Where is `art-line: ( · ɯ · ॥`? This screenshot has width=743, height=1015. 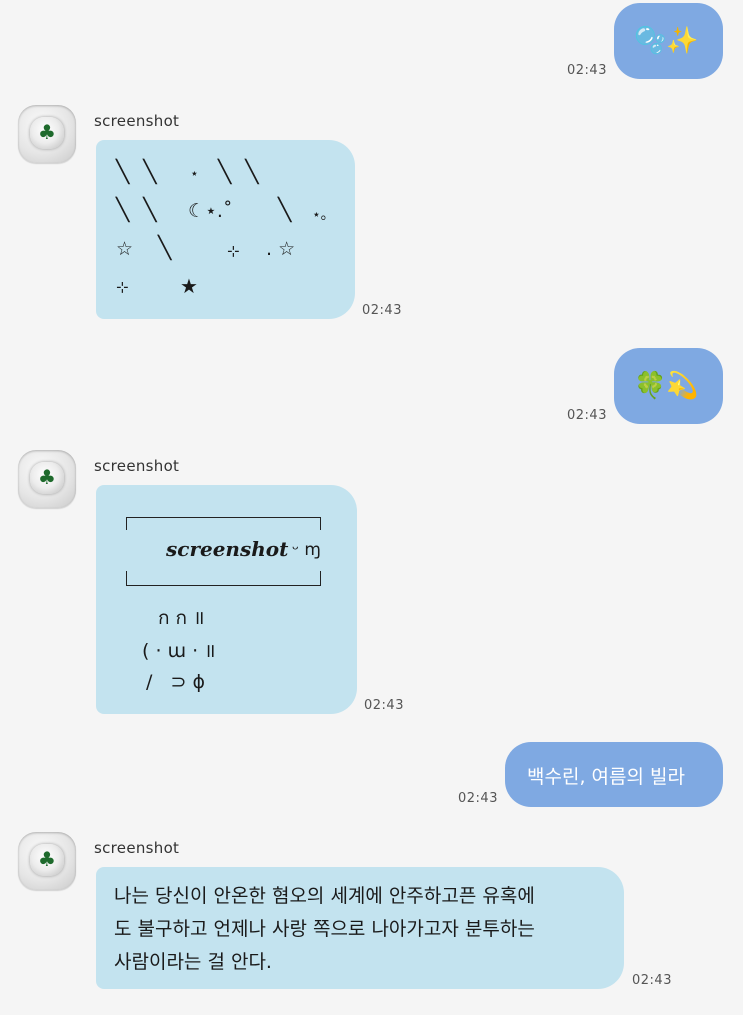 art-line: ( · ɯ · ॥ is located at coordinates (179, 651).